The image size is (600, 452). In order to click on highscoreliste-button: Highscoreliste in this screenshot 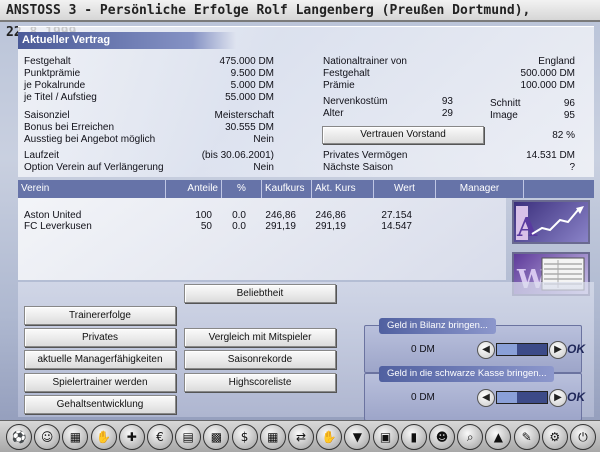, I will do `click(260, 382)`.